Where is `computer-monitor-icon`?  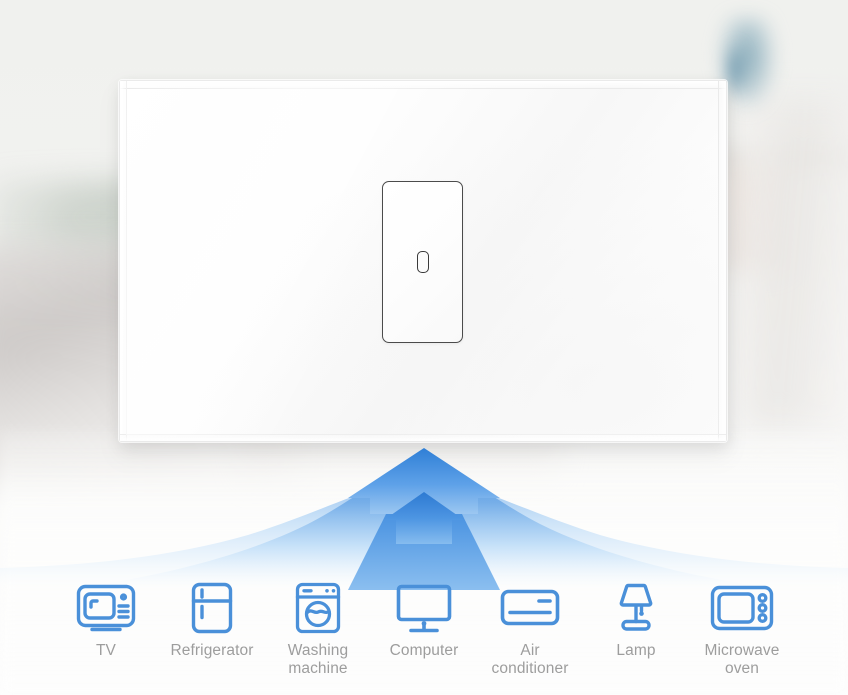 computer-monitor-icon is located at coordinates (424, 608).